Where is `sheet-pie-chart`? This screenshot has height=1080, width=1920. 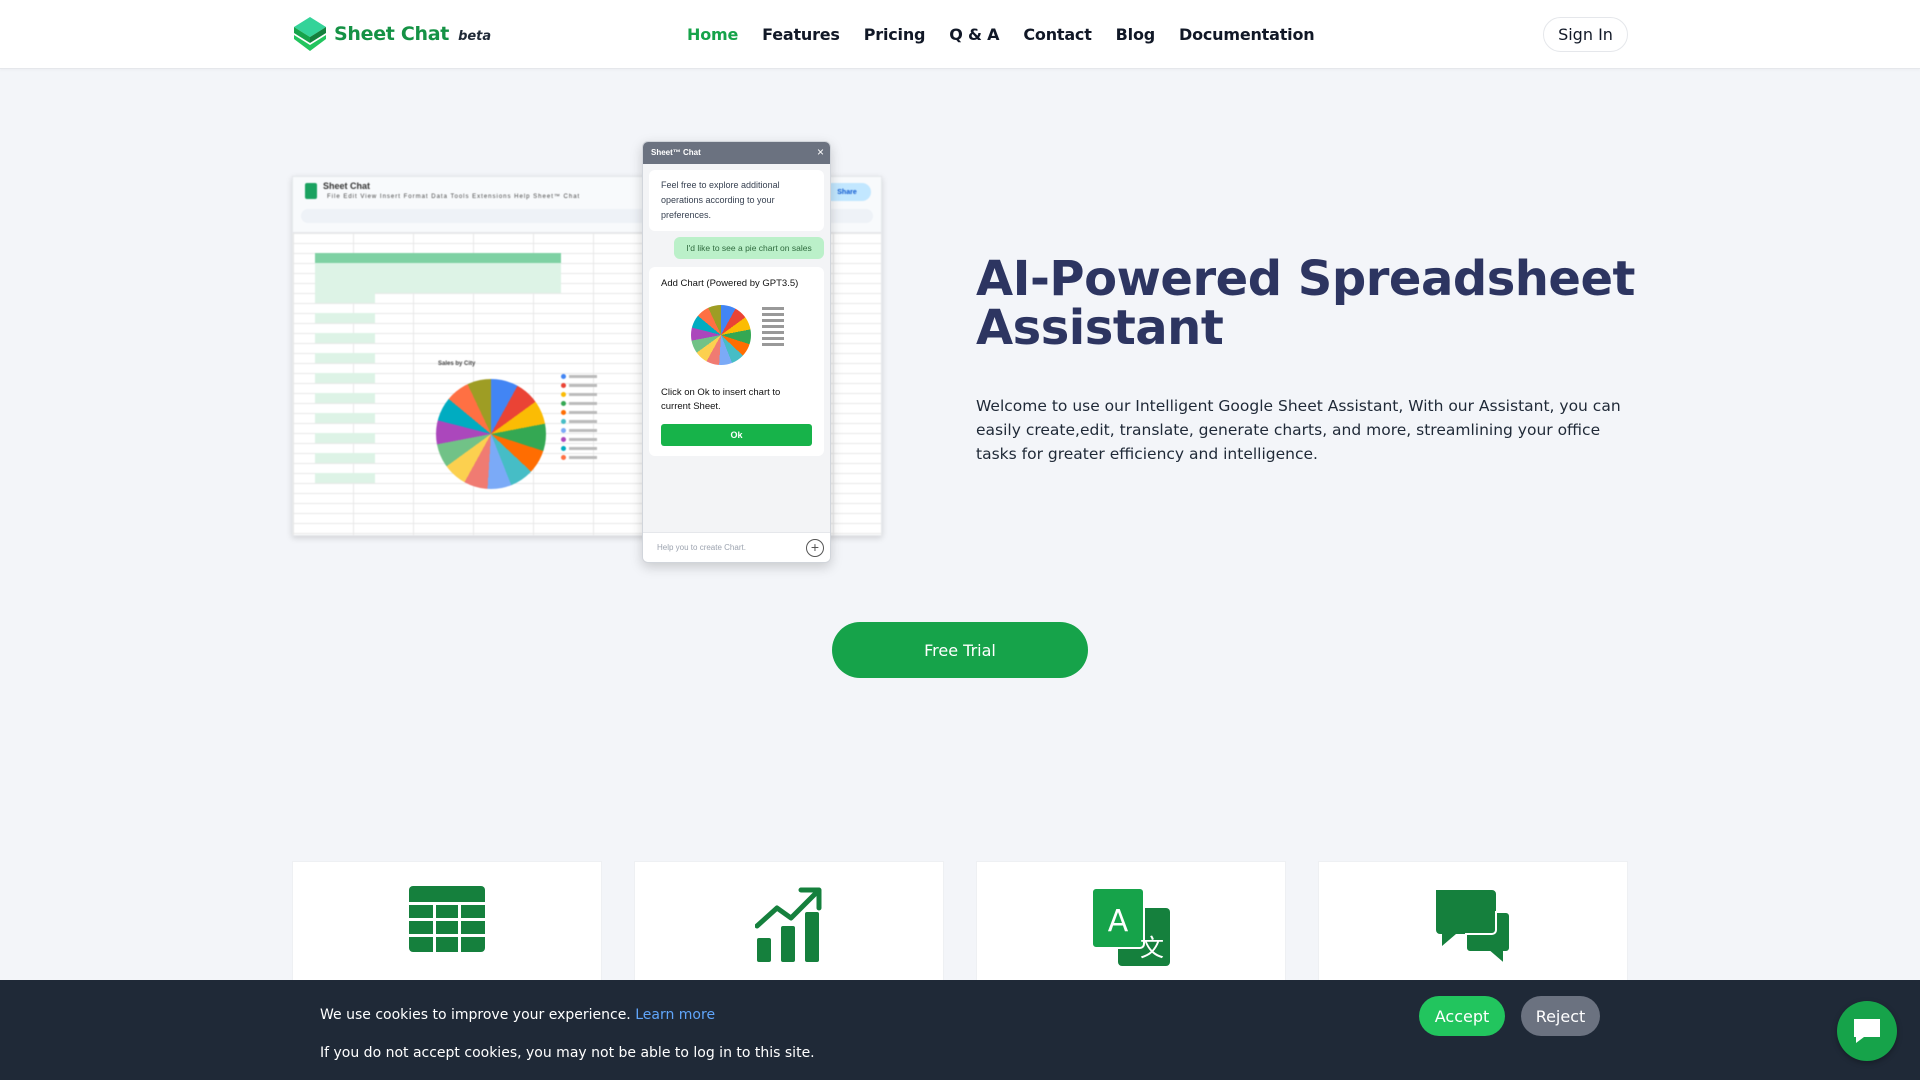 sheet-pie-chart is located at coordinates (491, 434).